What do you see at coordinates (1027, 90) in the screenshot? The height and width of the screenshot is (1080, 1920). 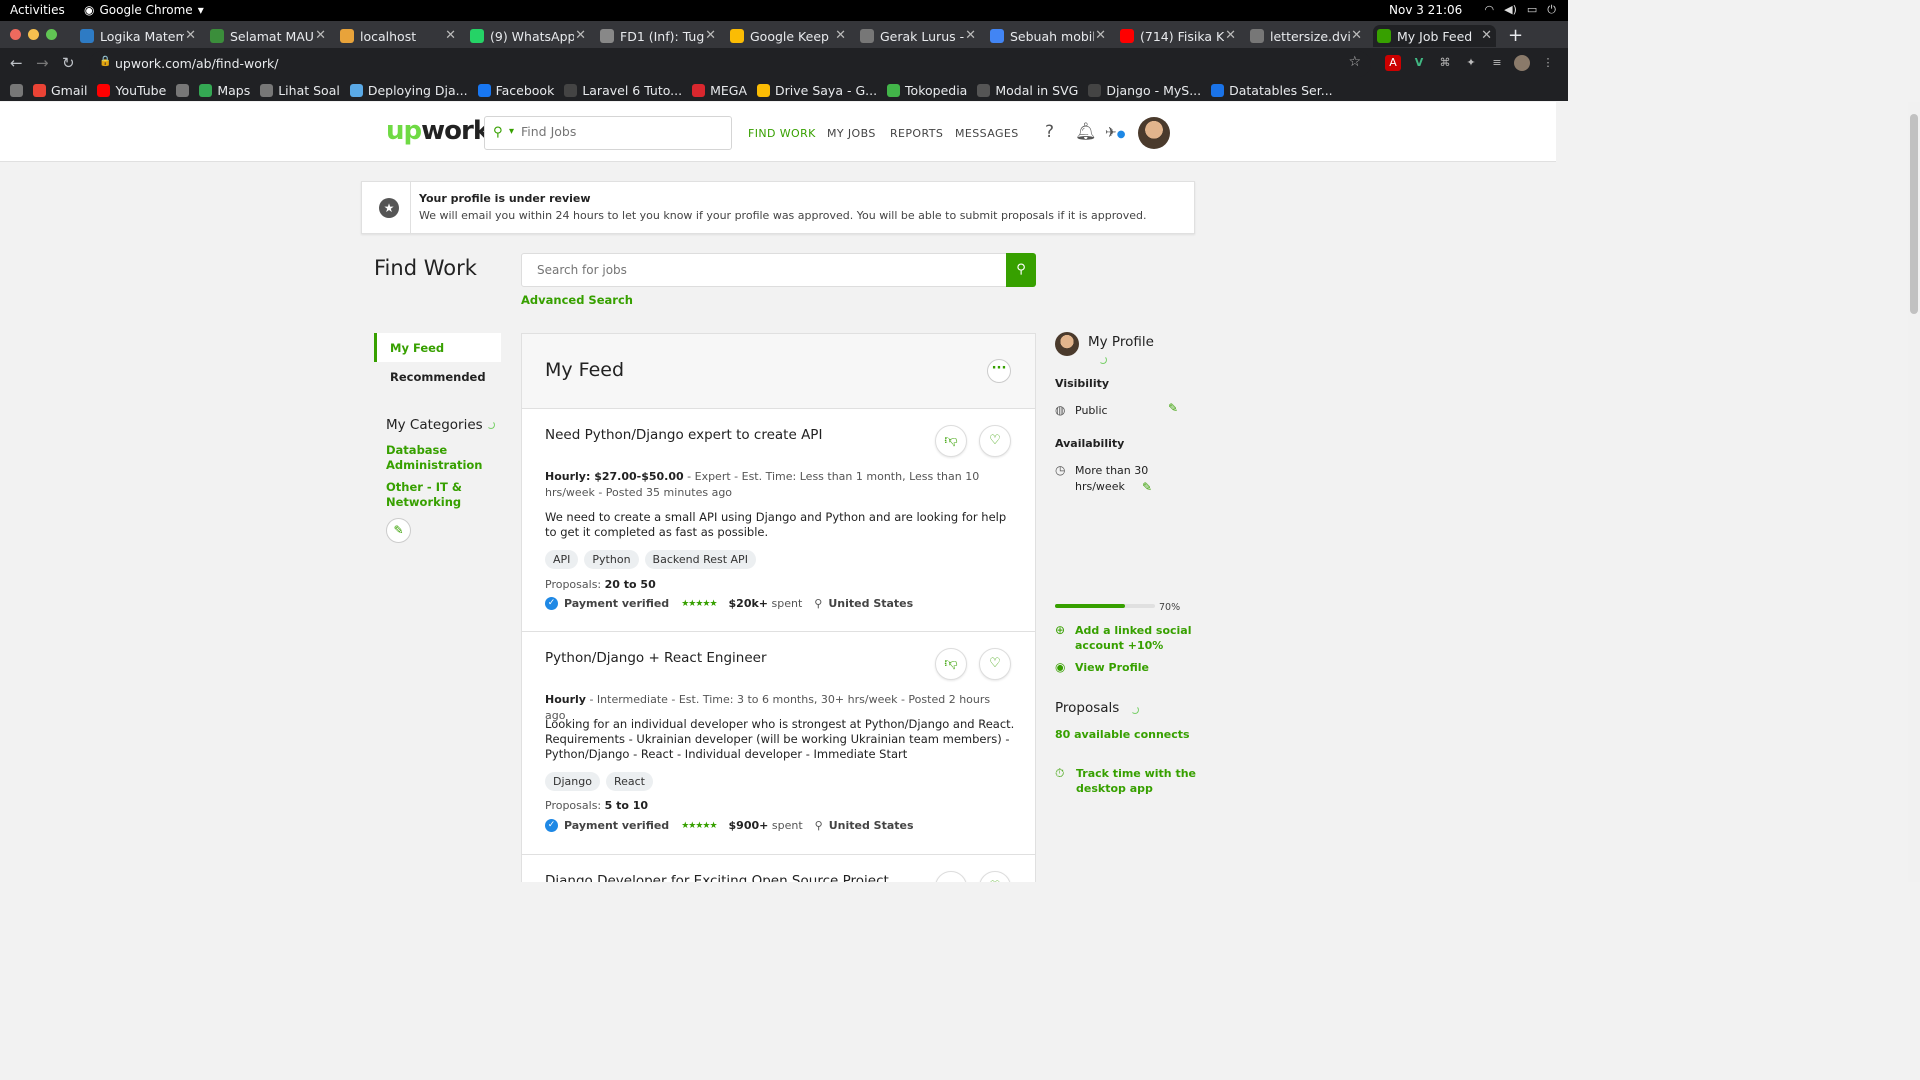 I see `bookmark-item: Modal in SVG` at bounding box center [1027, 90].